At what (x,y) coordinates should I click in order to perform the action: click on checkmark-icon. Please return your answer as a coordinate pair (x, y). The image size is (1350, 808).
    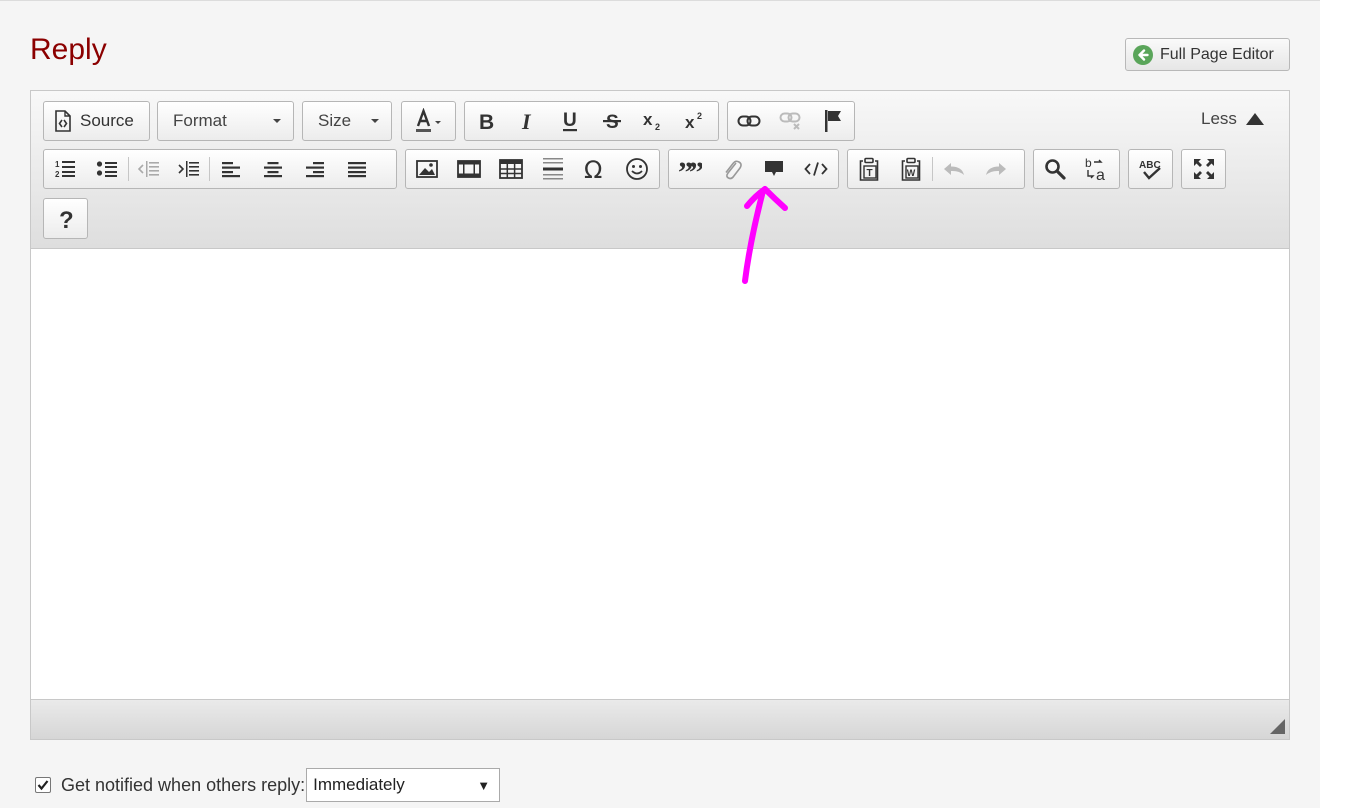
    Looking at the image, I should click on (43, 785).